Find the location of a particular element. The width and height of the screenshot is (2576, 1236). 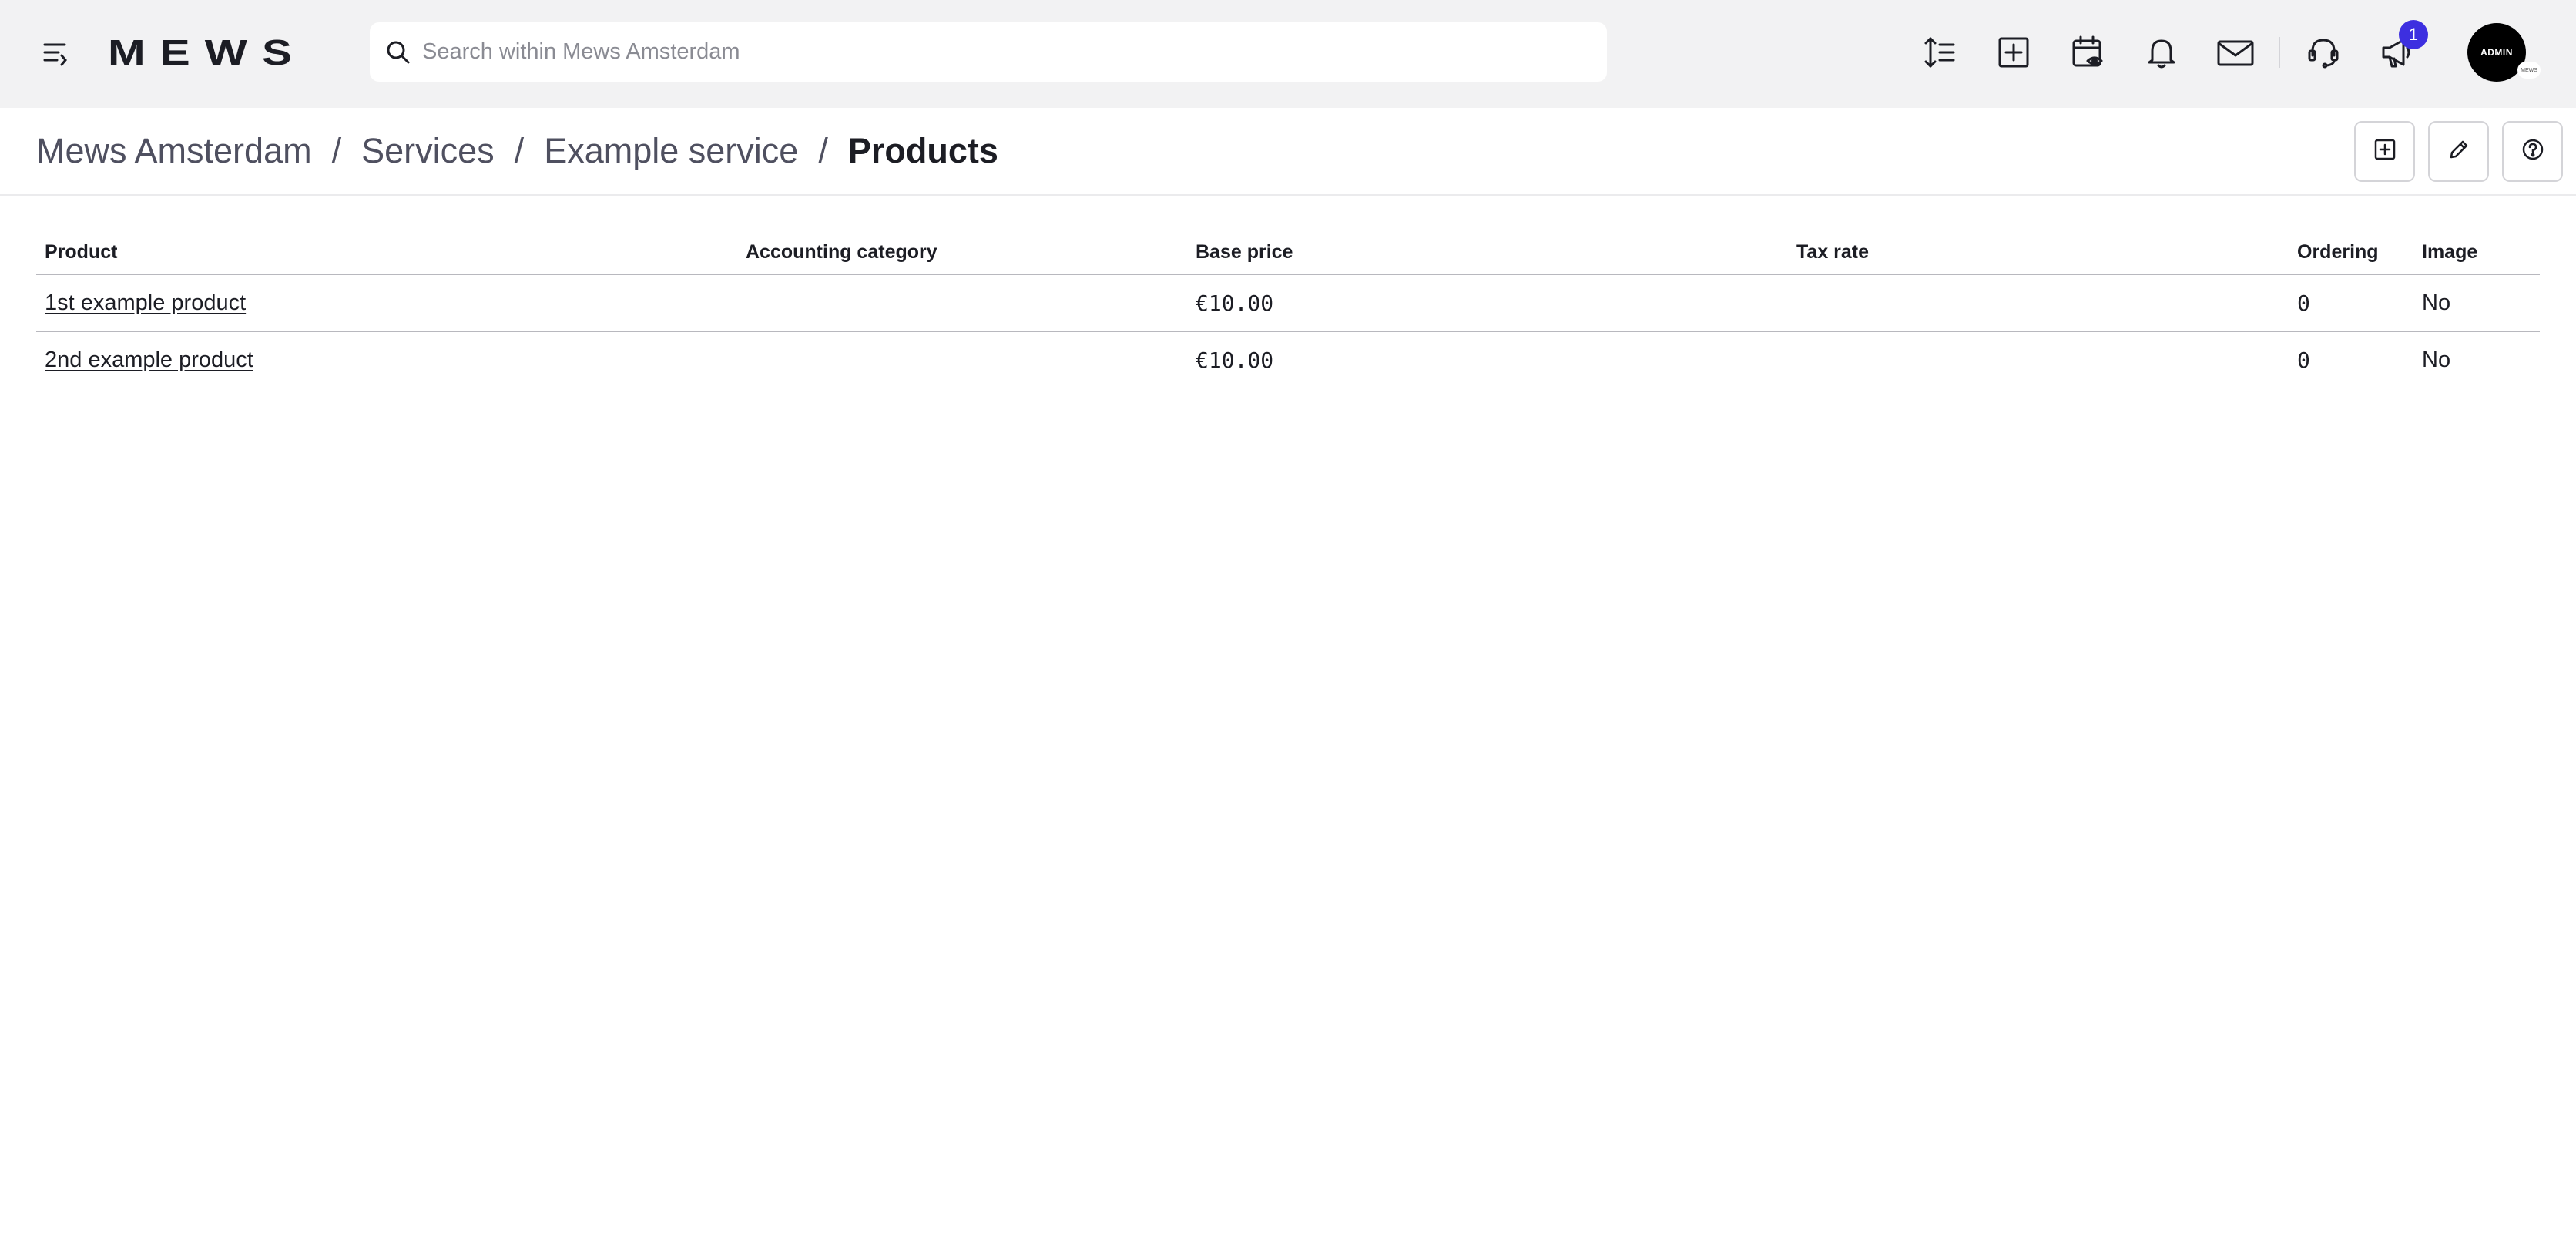

product-link: 2nd example product is located at coordinates (149, 360).